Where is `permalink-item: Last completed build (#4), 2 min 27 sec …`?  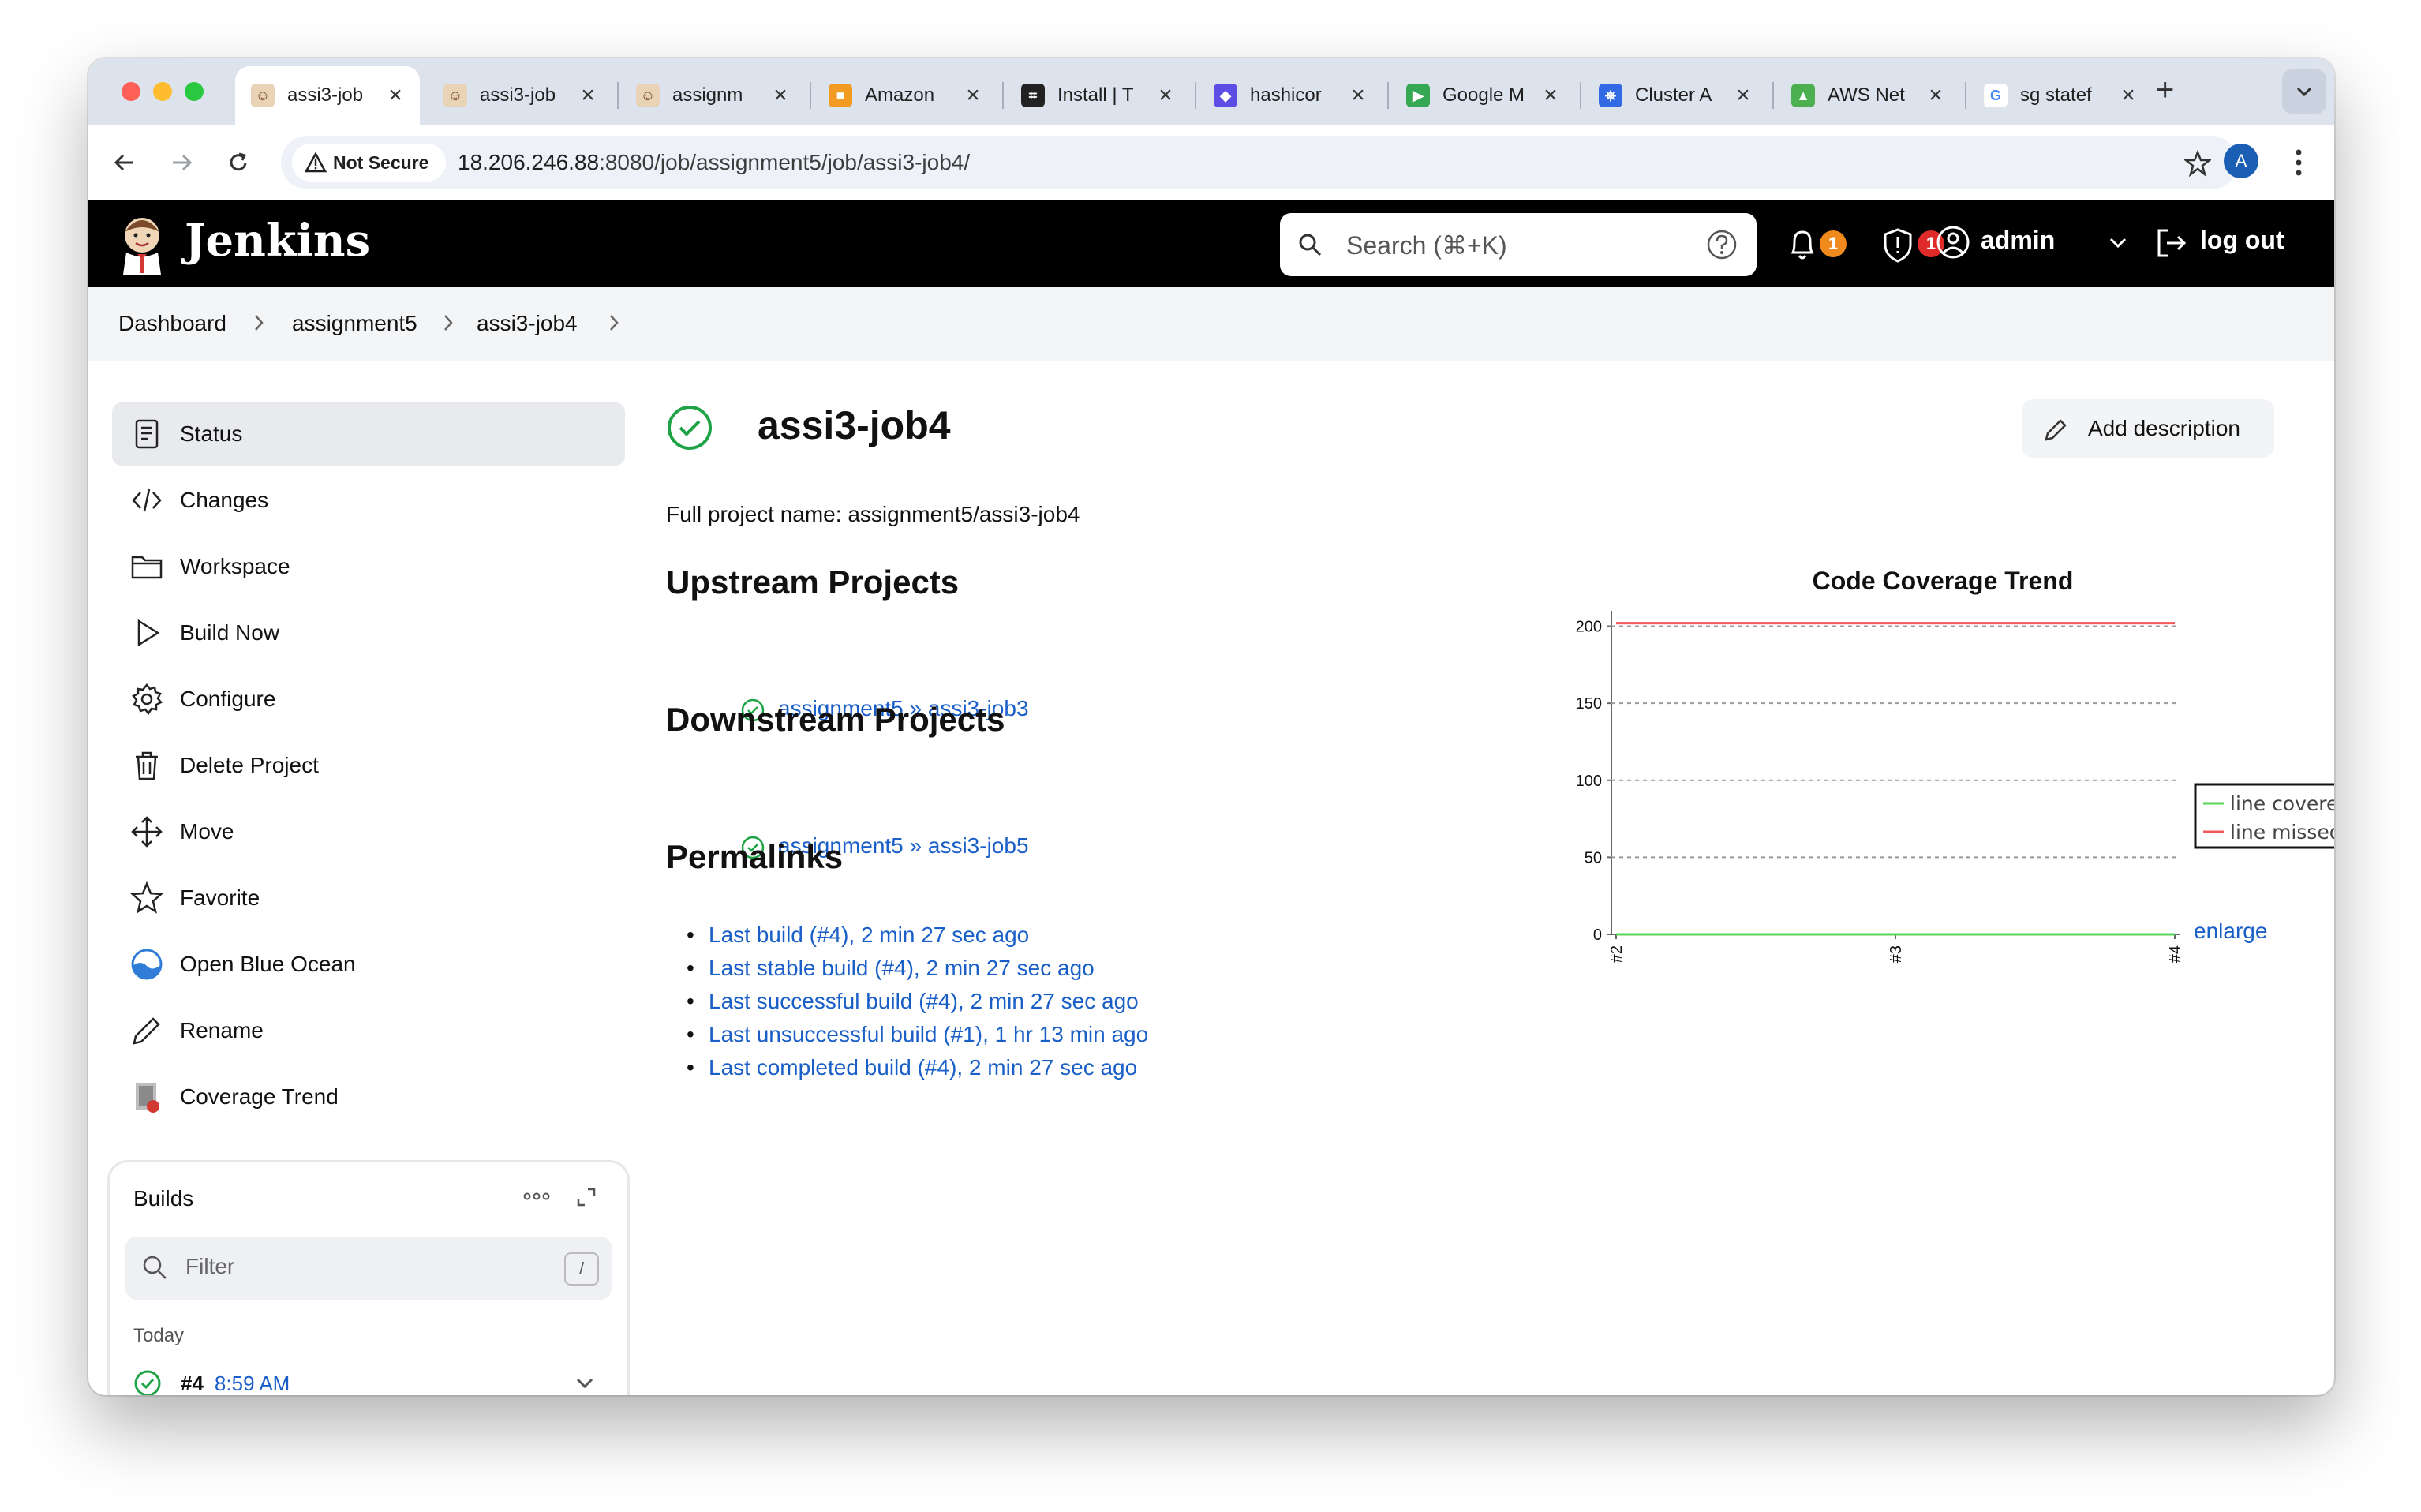
permalink-item: Last completed build (#4), 2 min 27 sec … is located at coordinates (918, 1067).